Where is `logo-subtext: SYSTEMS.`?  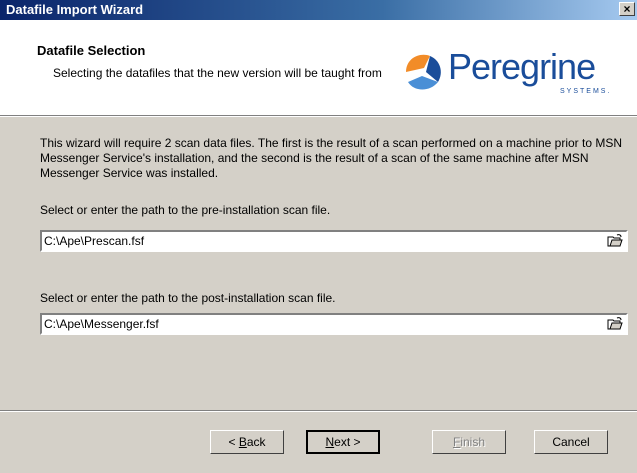
logo-subtext: SYSTEMS. is located at coordinates (586, 91).